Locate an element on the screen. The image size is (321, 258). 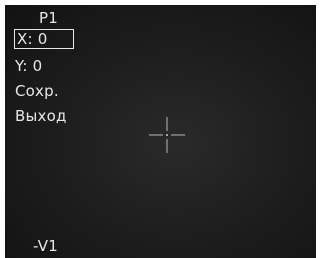
menu-item-exit: Выход is located at coordinates (41, 116).